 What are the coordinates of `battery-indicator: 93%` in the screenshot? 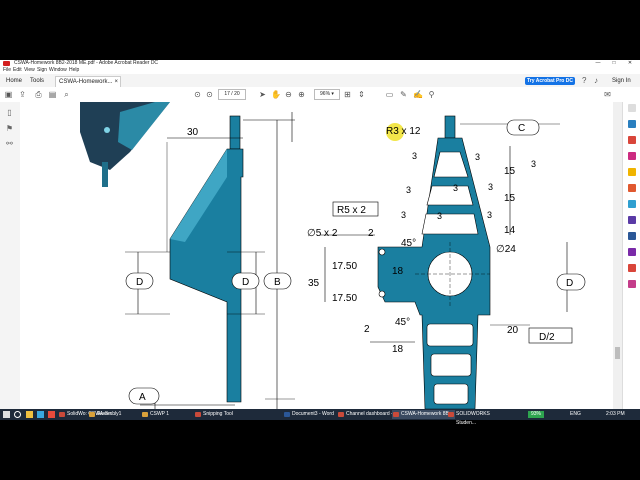 It's located at (536, 414).